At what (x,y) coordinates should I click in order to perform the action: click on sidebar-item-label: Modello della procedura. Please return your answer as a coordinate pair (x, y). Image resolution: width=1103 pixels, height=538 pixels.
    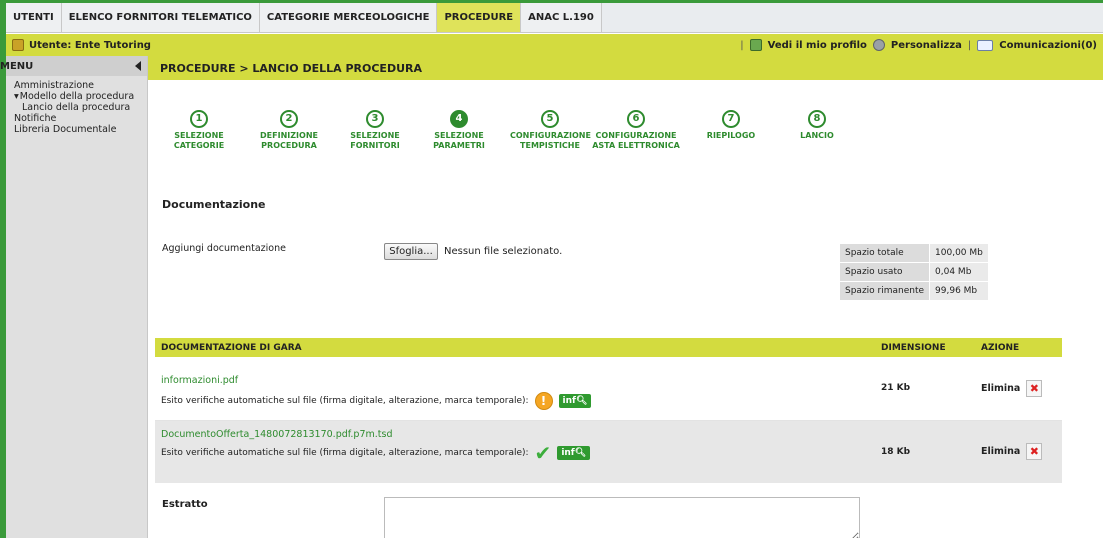
    Looking at the image, I should click on (77, 96).